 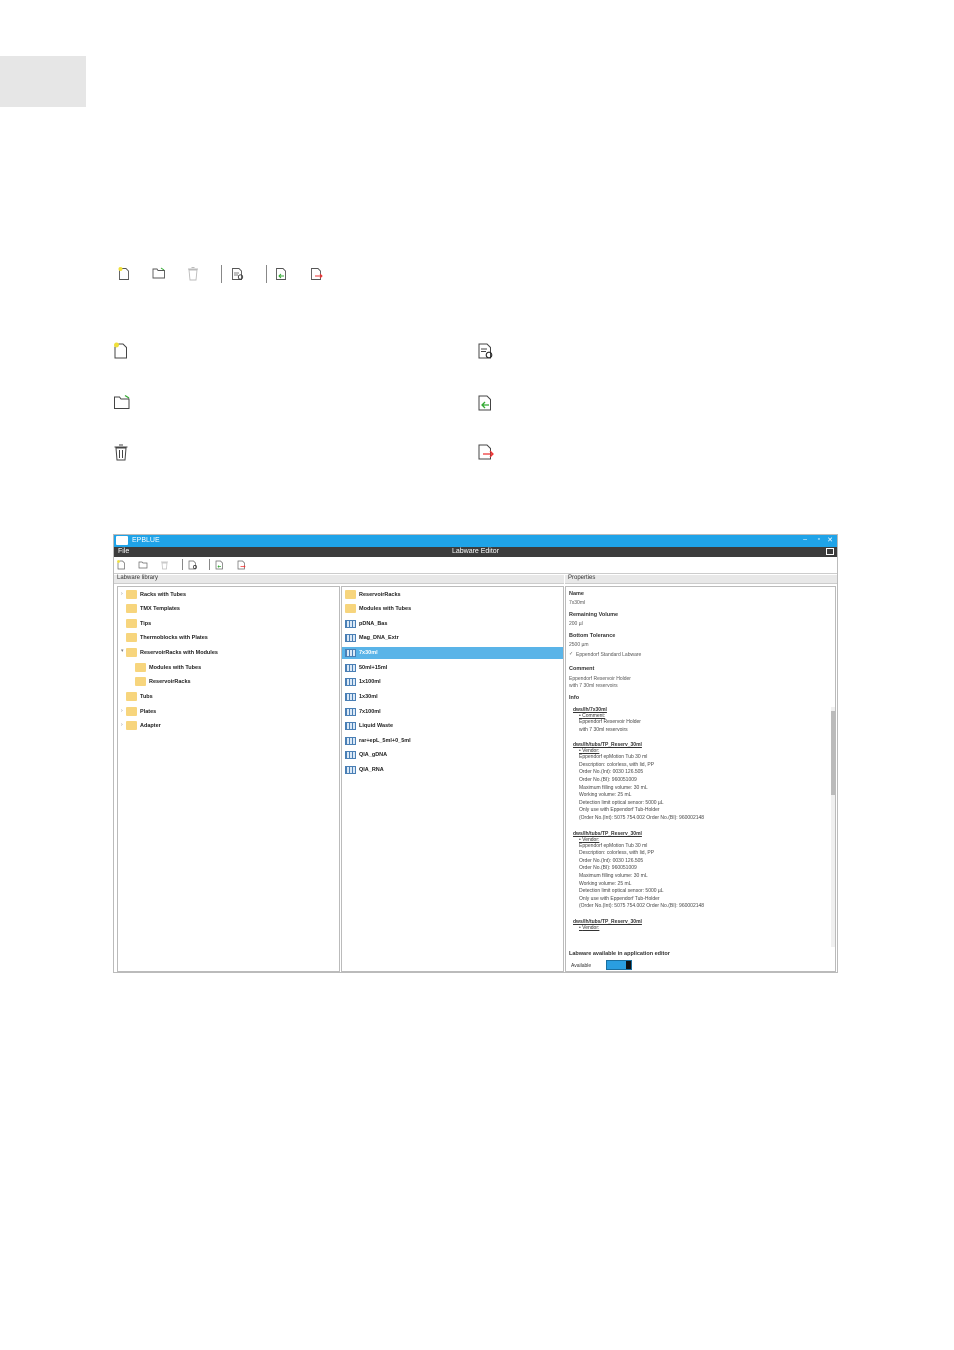 I want to click on available-label: Available, so click(x=581, y=966).